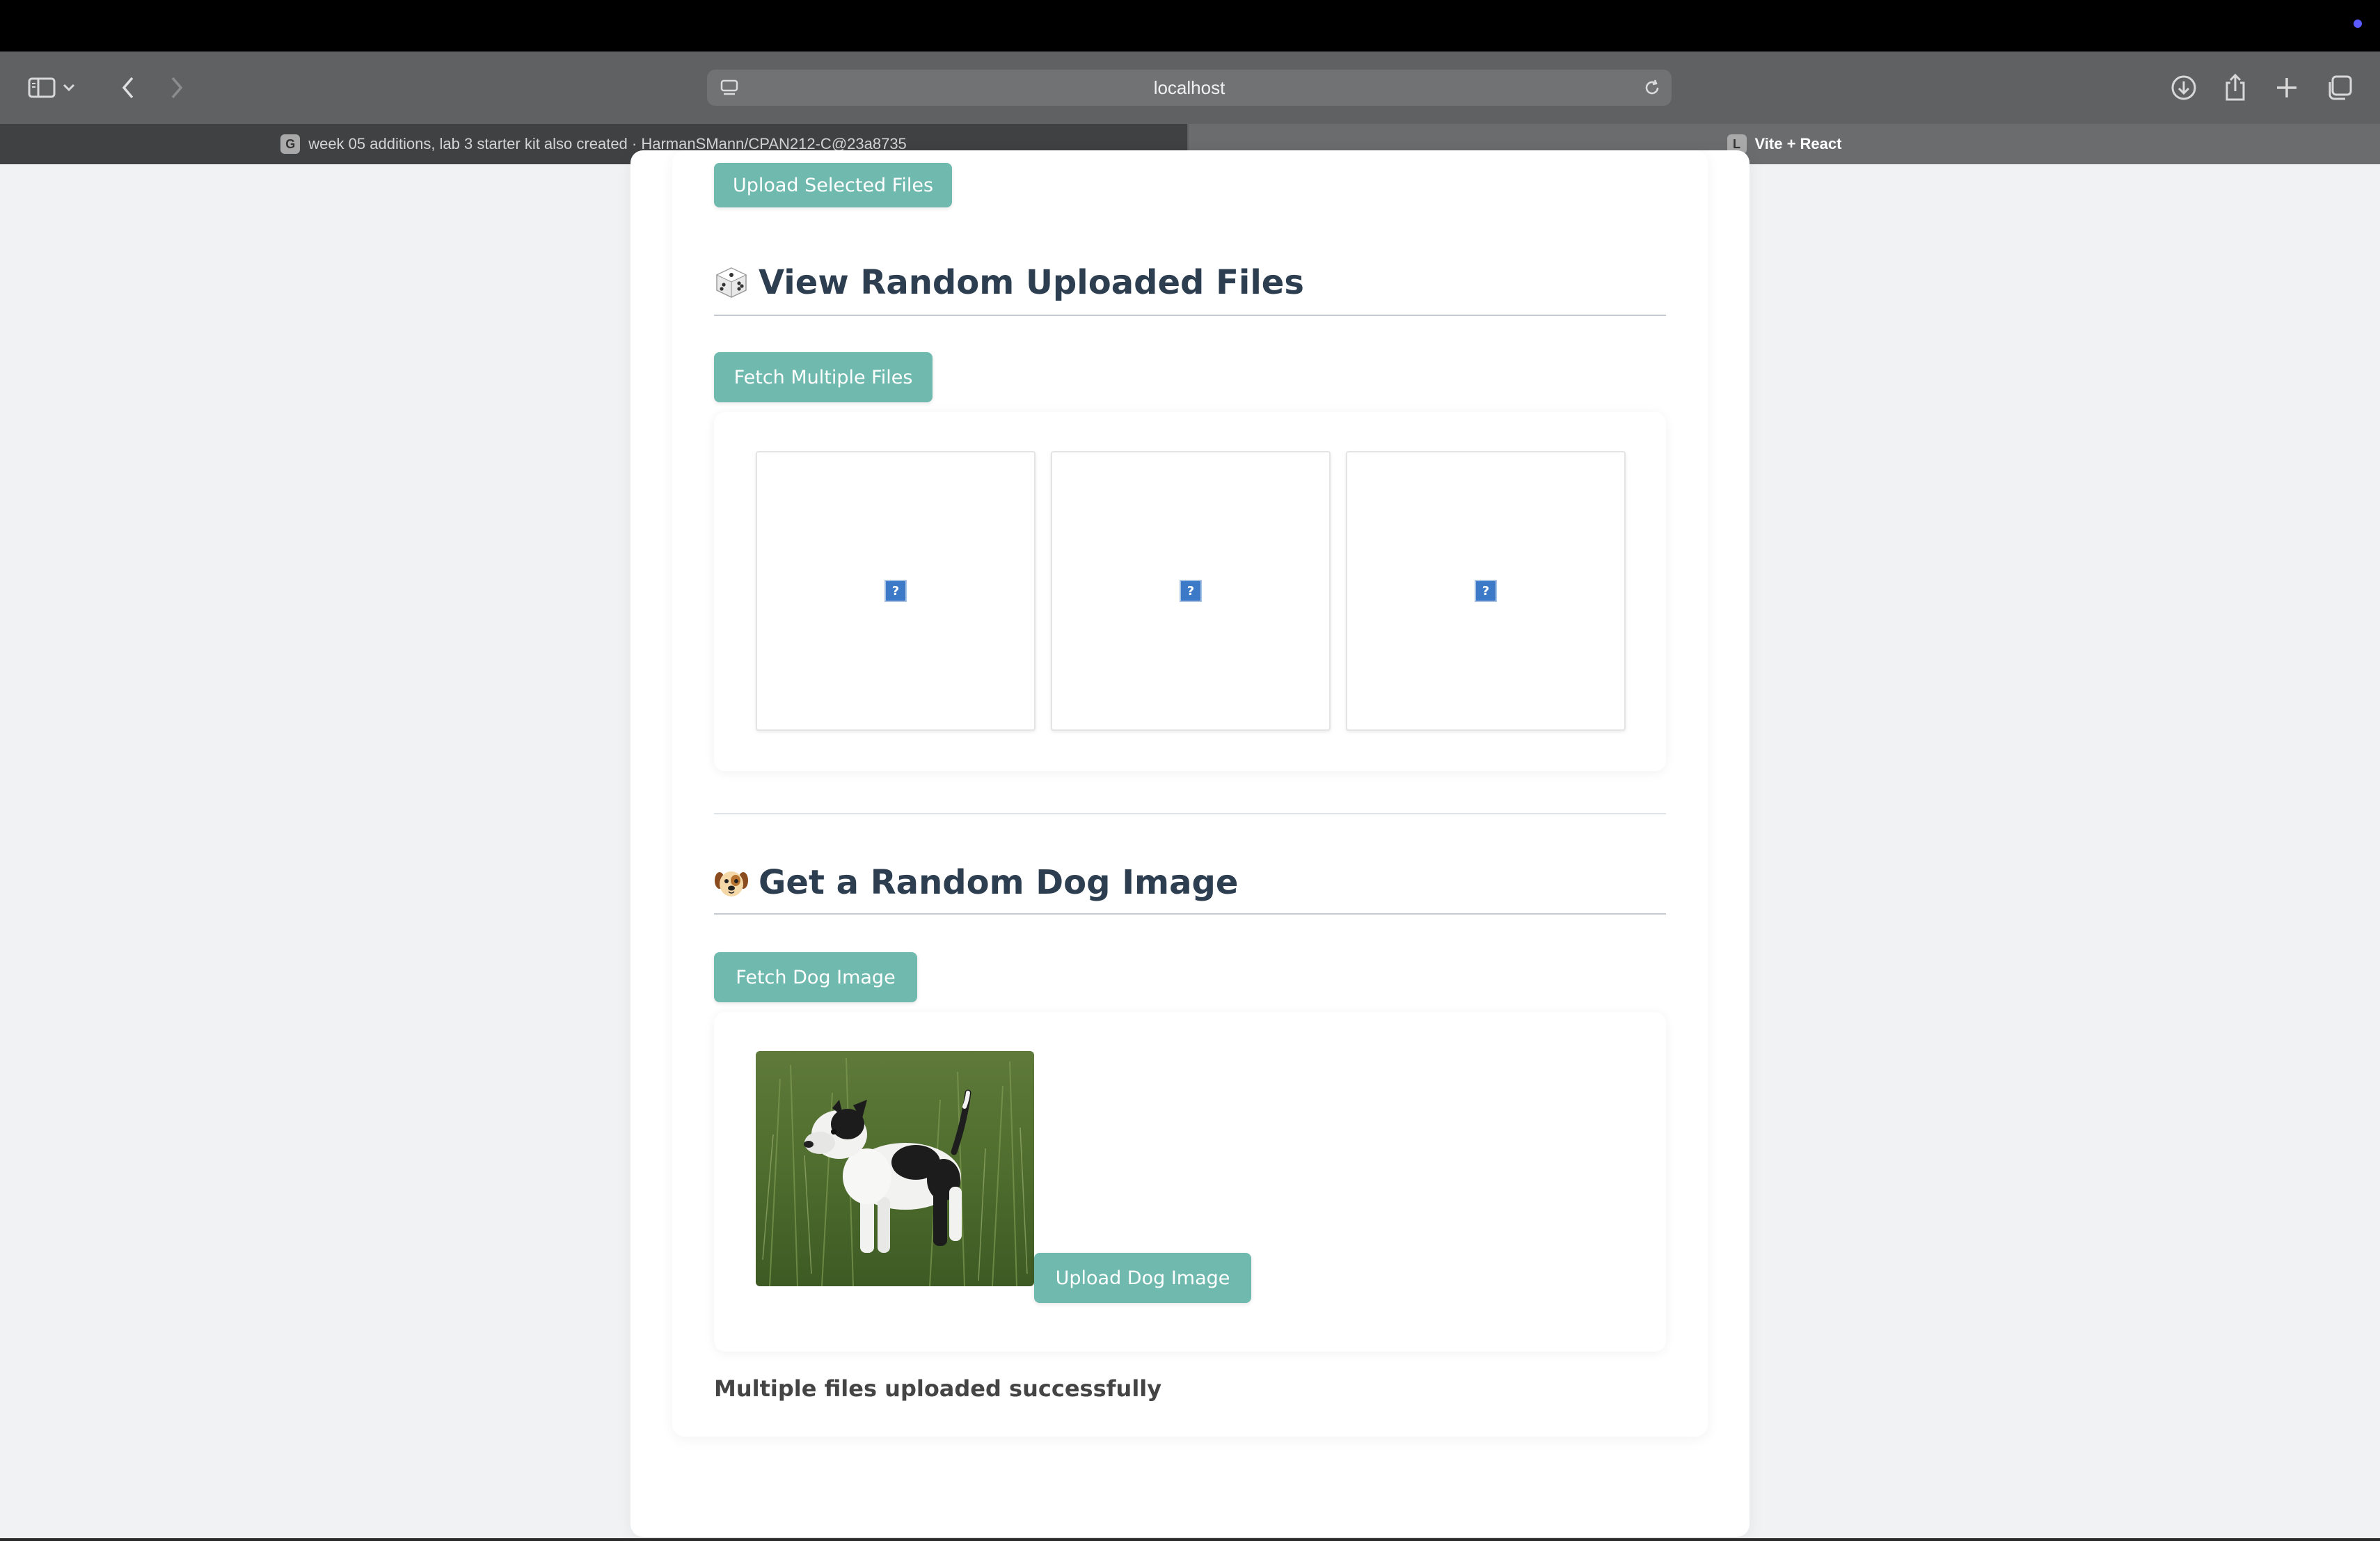 The height and width of the screenshot is (1541, 2380). What do you see at coordinates (815, 977) in the screenshot?
I see `fetch-dog-image-button: Fetch Dog Image` at bounding box center [815, 977].